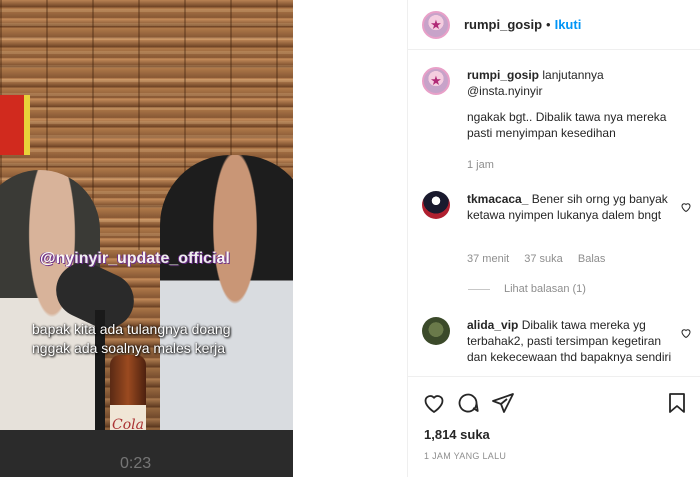 The image size is (700, 477). I want to click on comment-time: 1 jam, so click(480, 165).